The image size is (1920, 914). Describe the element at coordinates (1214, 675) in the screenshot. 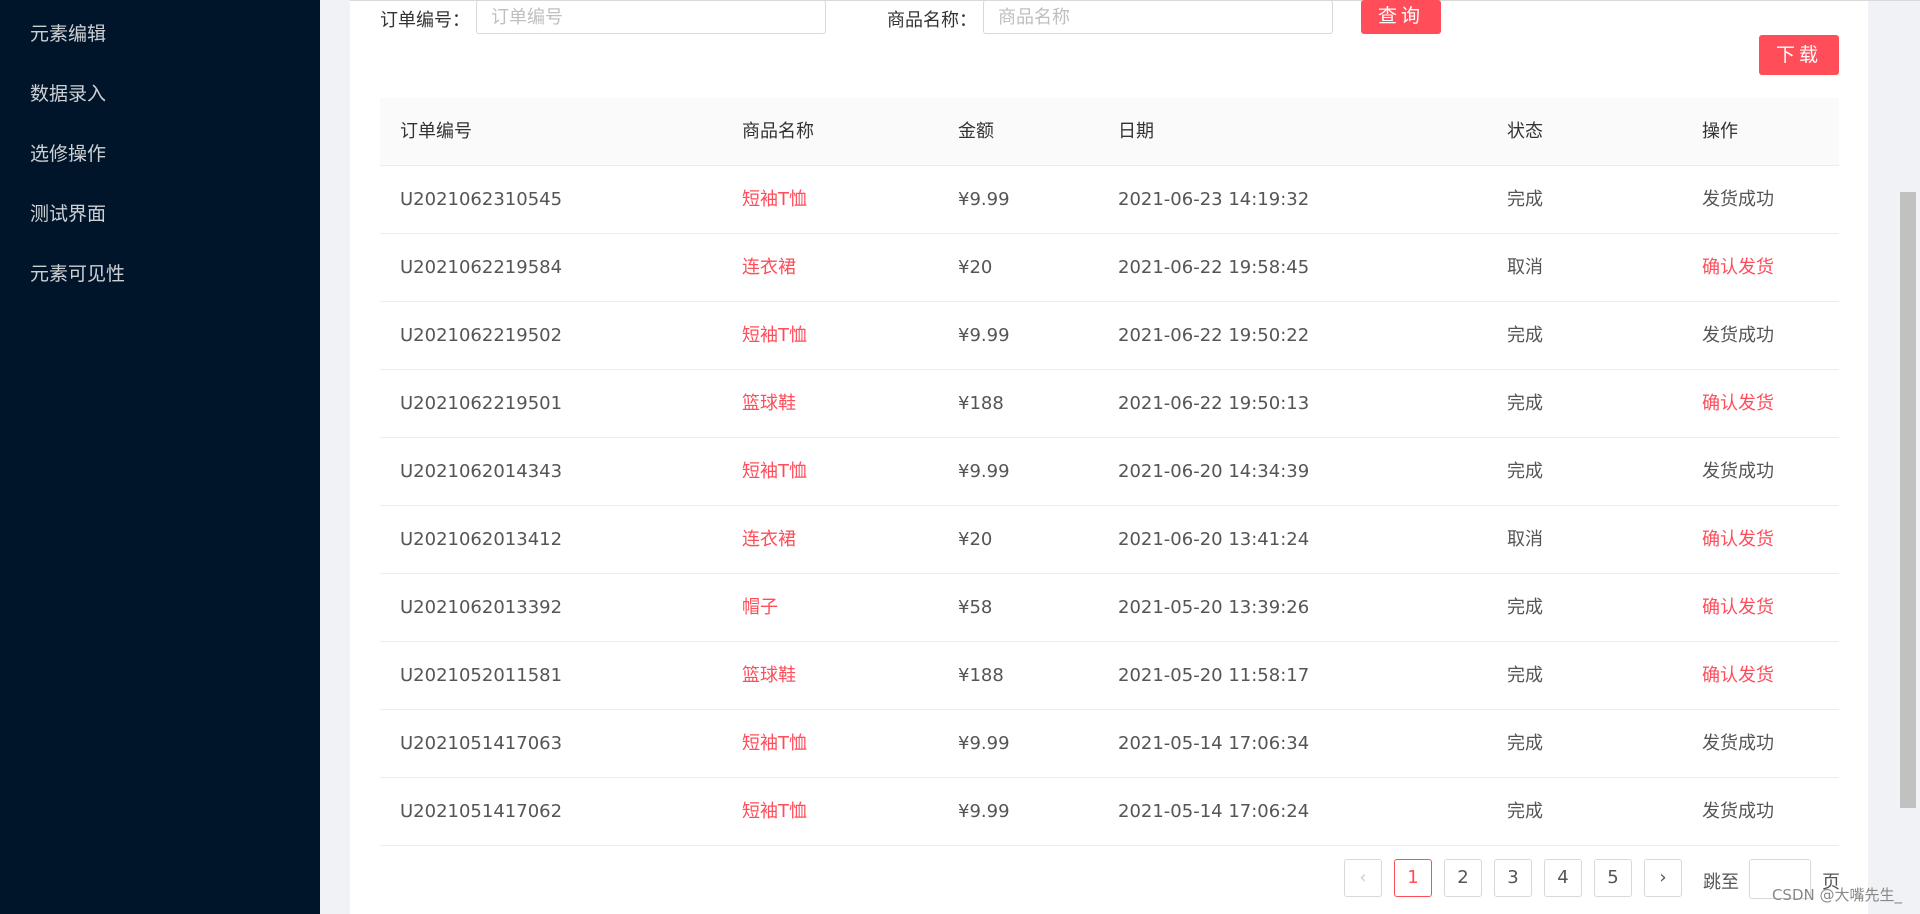

I see `cell-date: 2021-05-20 11:58:17` at that location.